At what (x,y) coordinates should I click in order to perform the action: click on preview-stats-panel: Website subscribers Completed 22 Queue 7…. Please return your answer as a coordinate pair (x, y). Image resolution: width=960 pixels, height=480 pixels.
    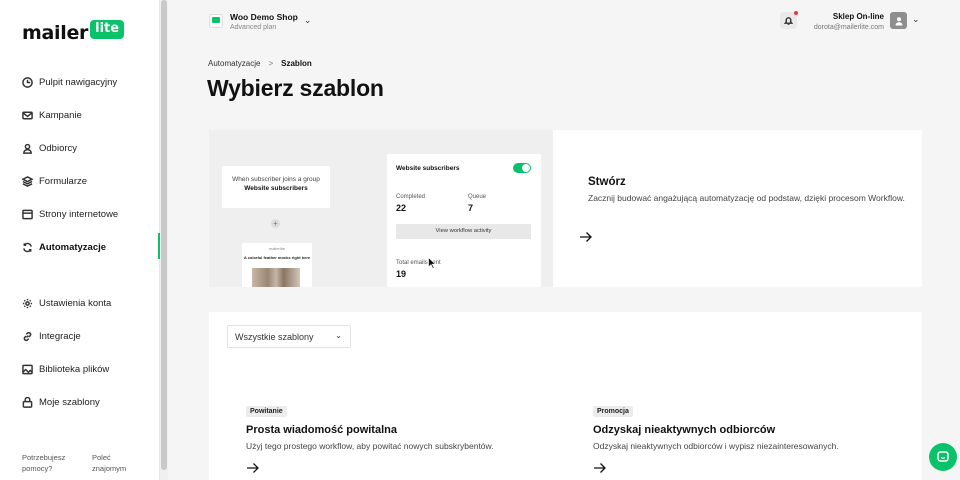
    Looking at the image, I should click on (464, 220).